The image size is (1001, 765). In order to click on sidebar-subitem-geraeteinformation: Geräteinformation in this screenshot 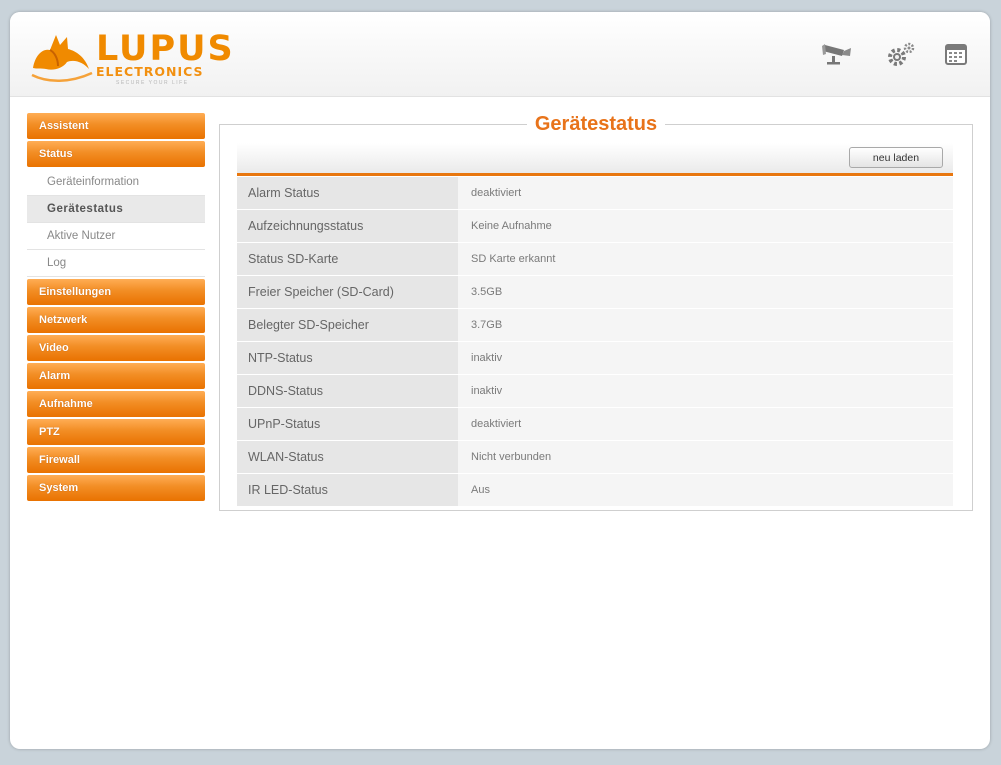, I will do `click(116, 182)`.